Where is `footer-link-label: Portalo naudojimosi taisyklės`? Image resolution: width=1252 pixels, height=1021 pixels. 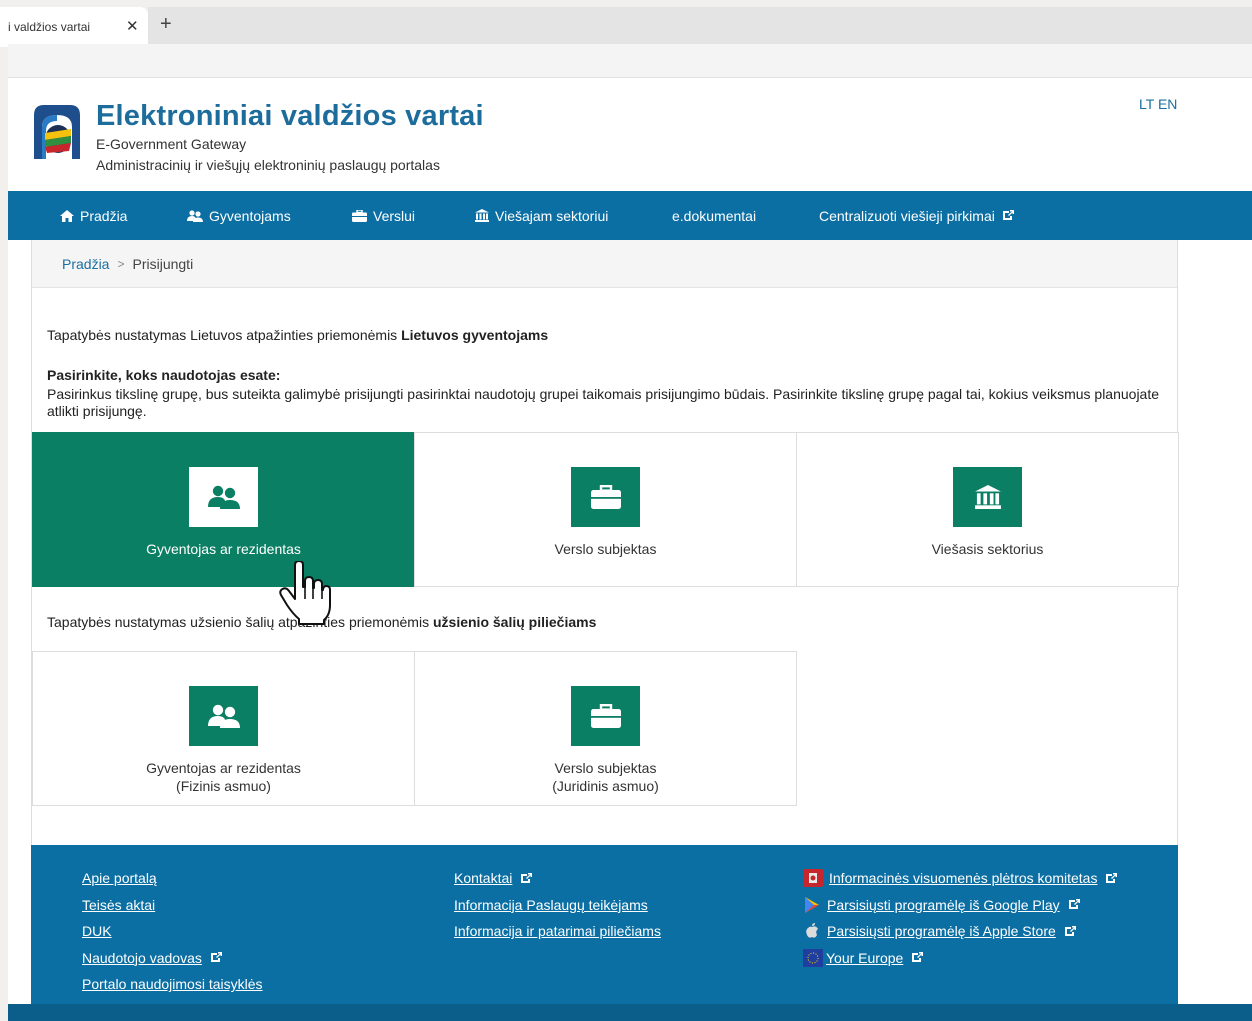 footer-link-label: Portalo naudojimosi taisyklės is located at coordinates (172, 984).